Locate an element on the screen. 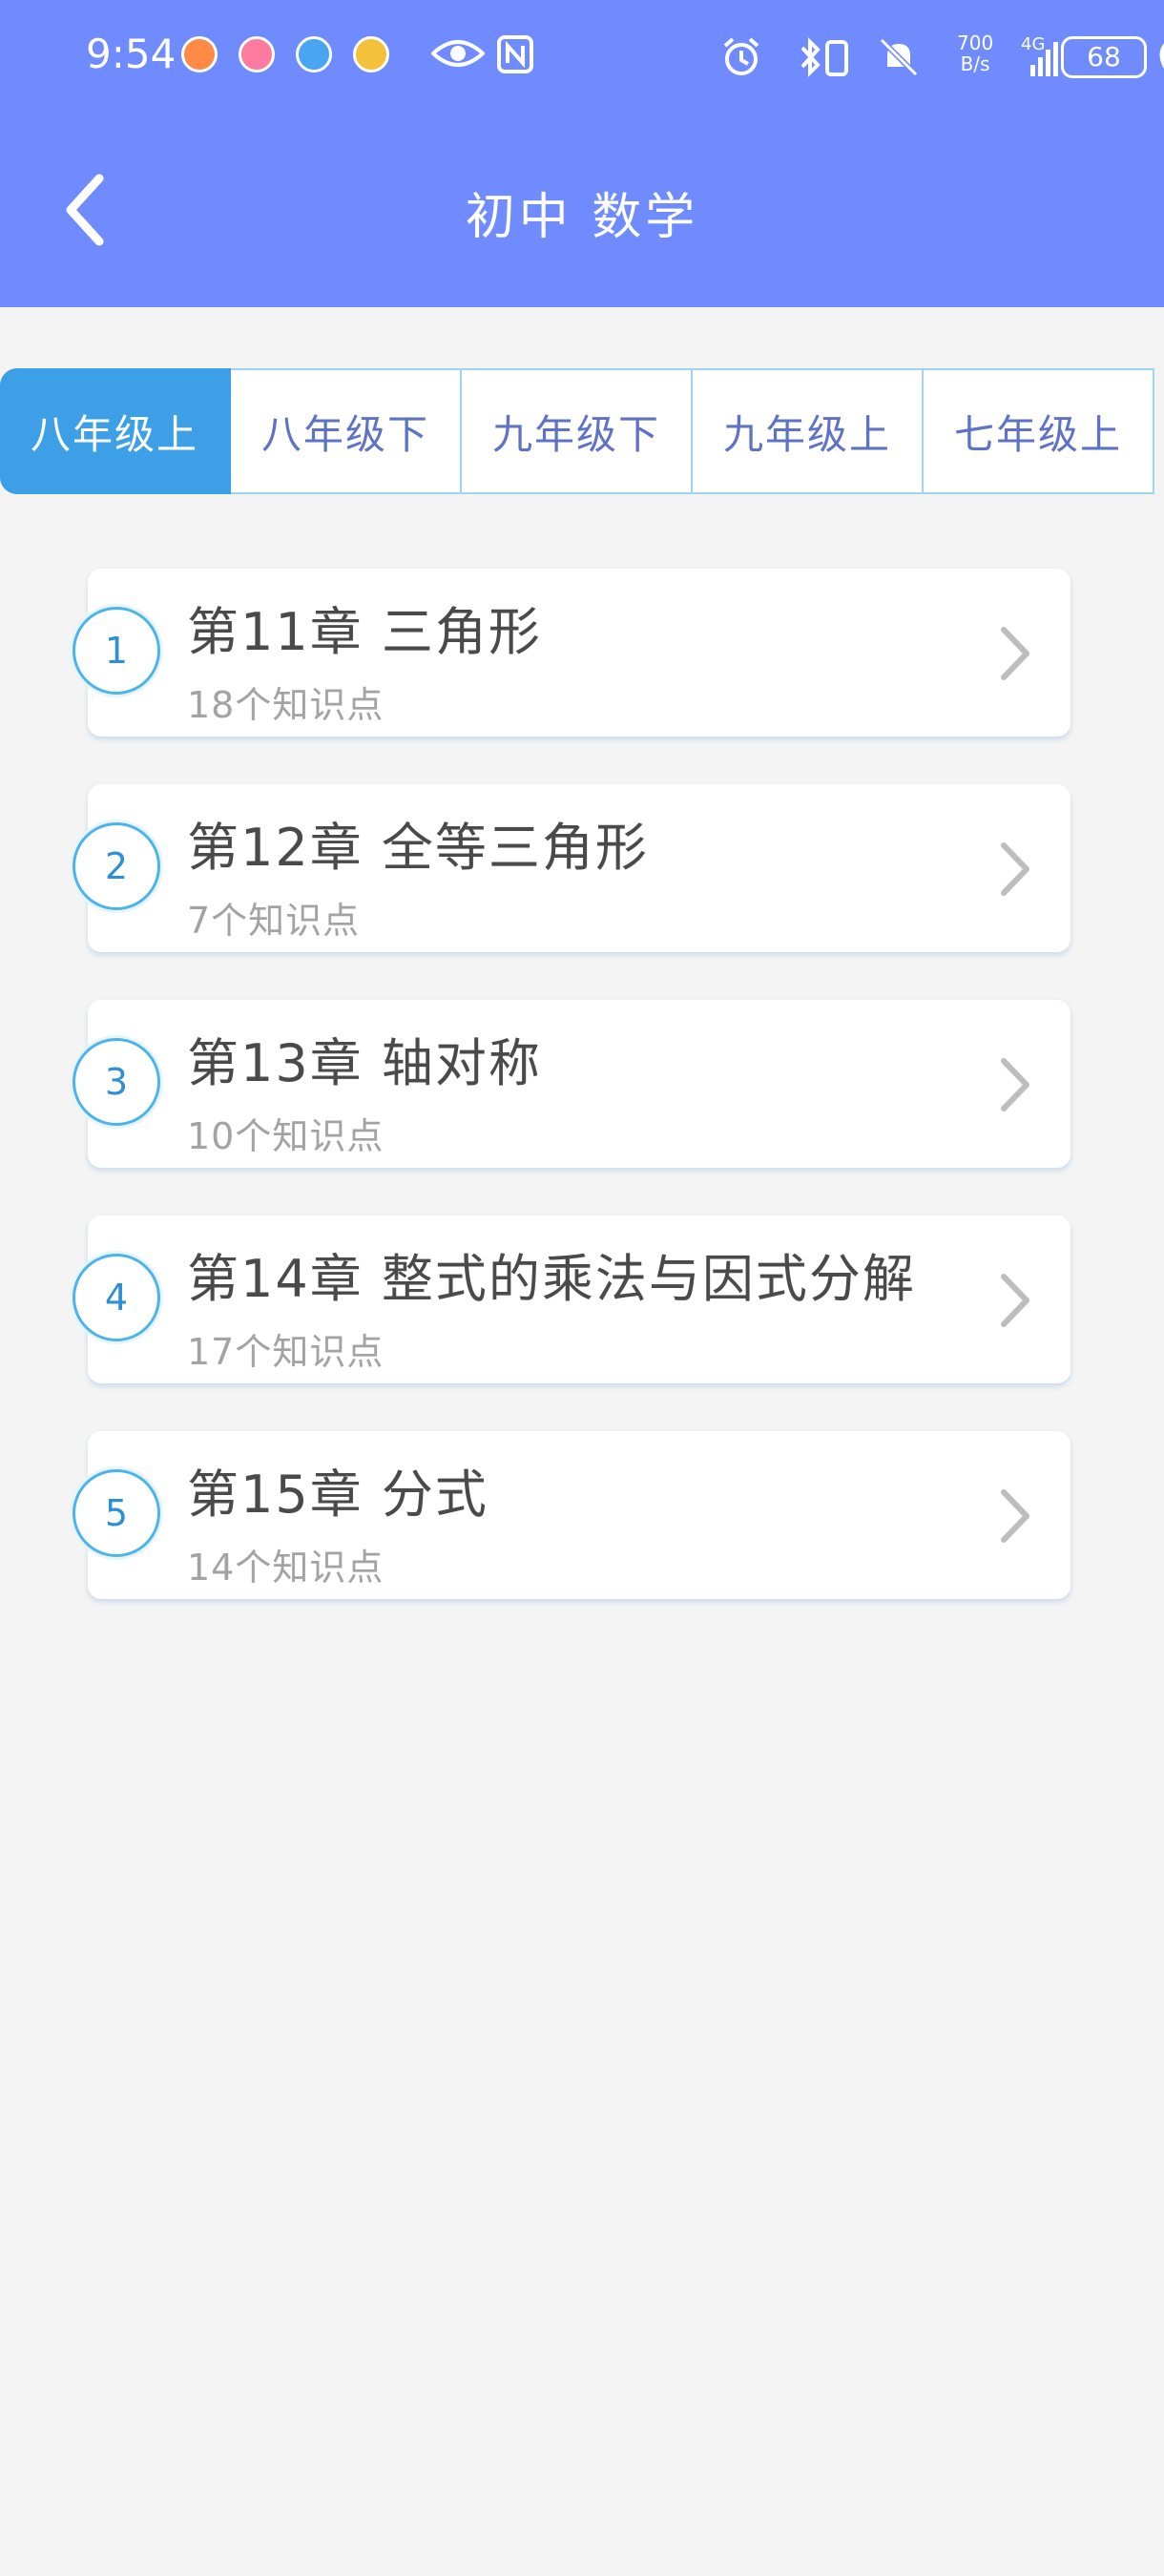 Image resolution: width=1164 pixels, height=2576 pixels. status-right-group: 700 B/s 4G 68 is located at coordinates (897, 57).